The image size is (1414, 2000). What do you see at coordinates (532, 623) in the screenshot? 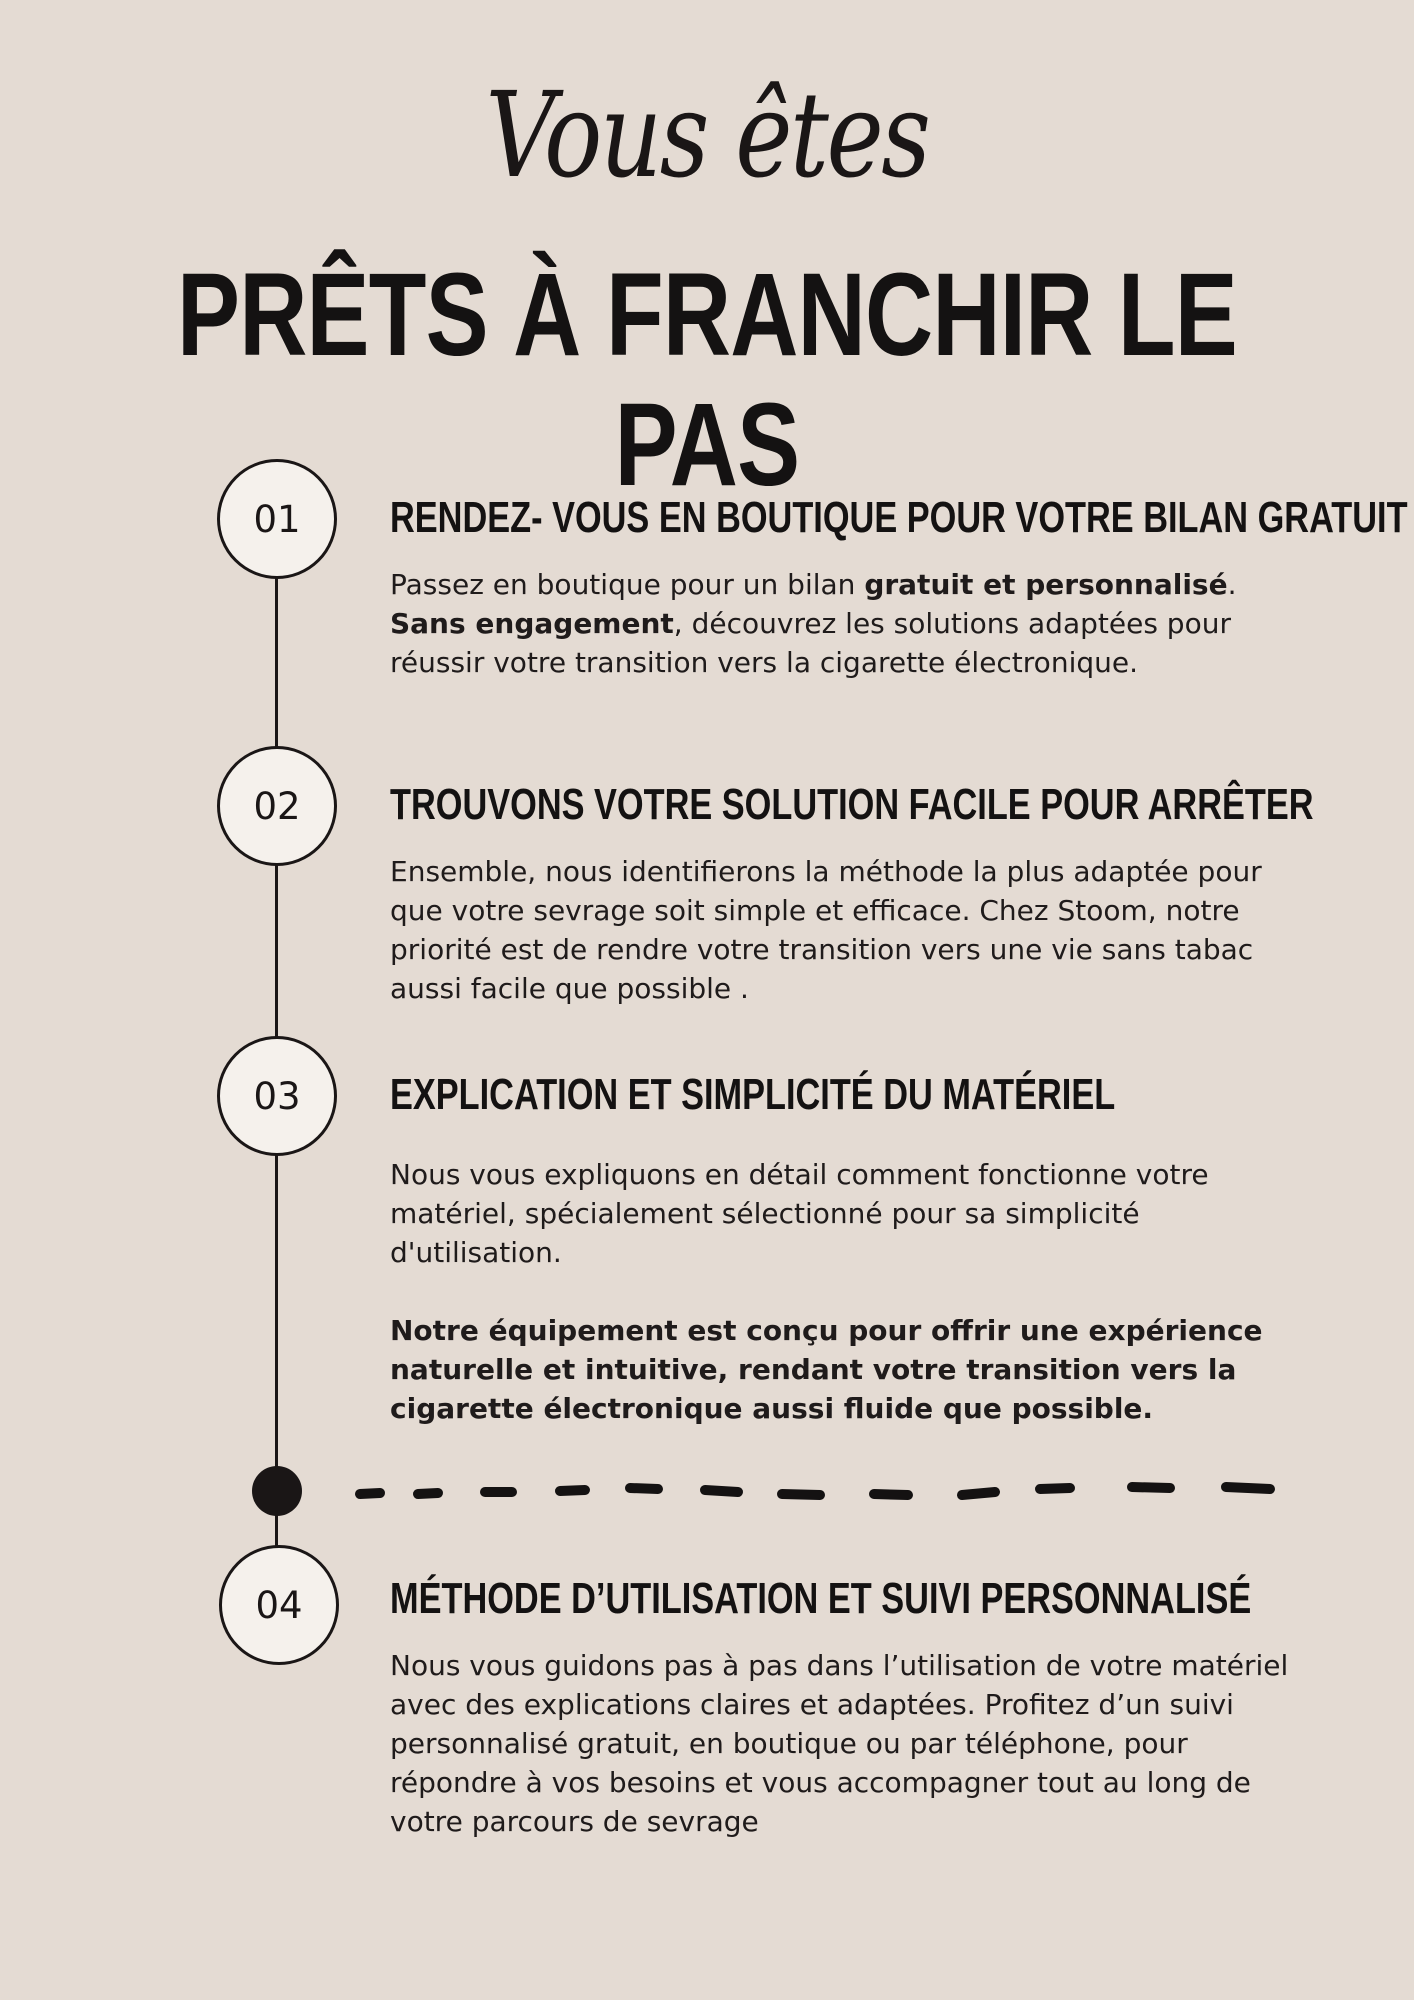
I see `step-text-01-d: Sans engagement` at bounding box center [532, 623].